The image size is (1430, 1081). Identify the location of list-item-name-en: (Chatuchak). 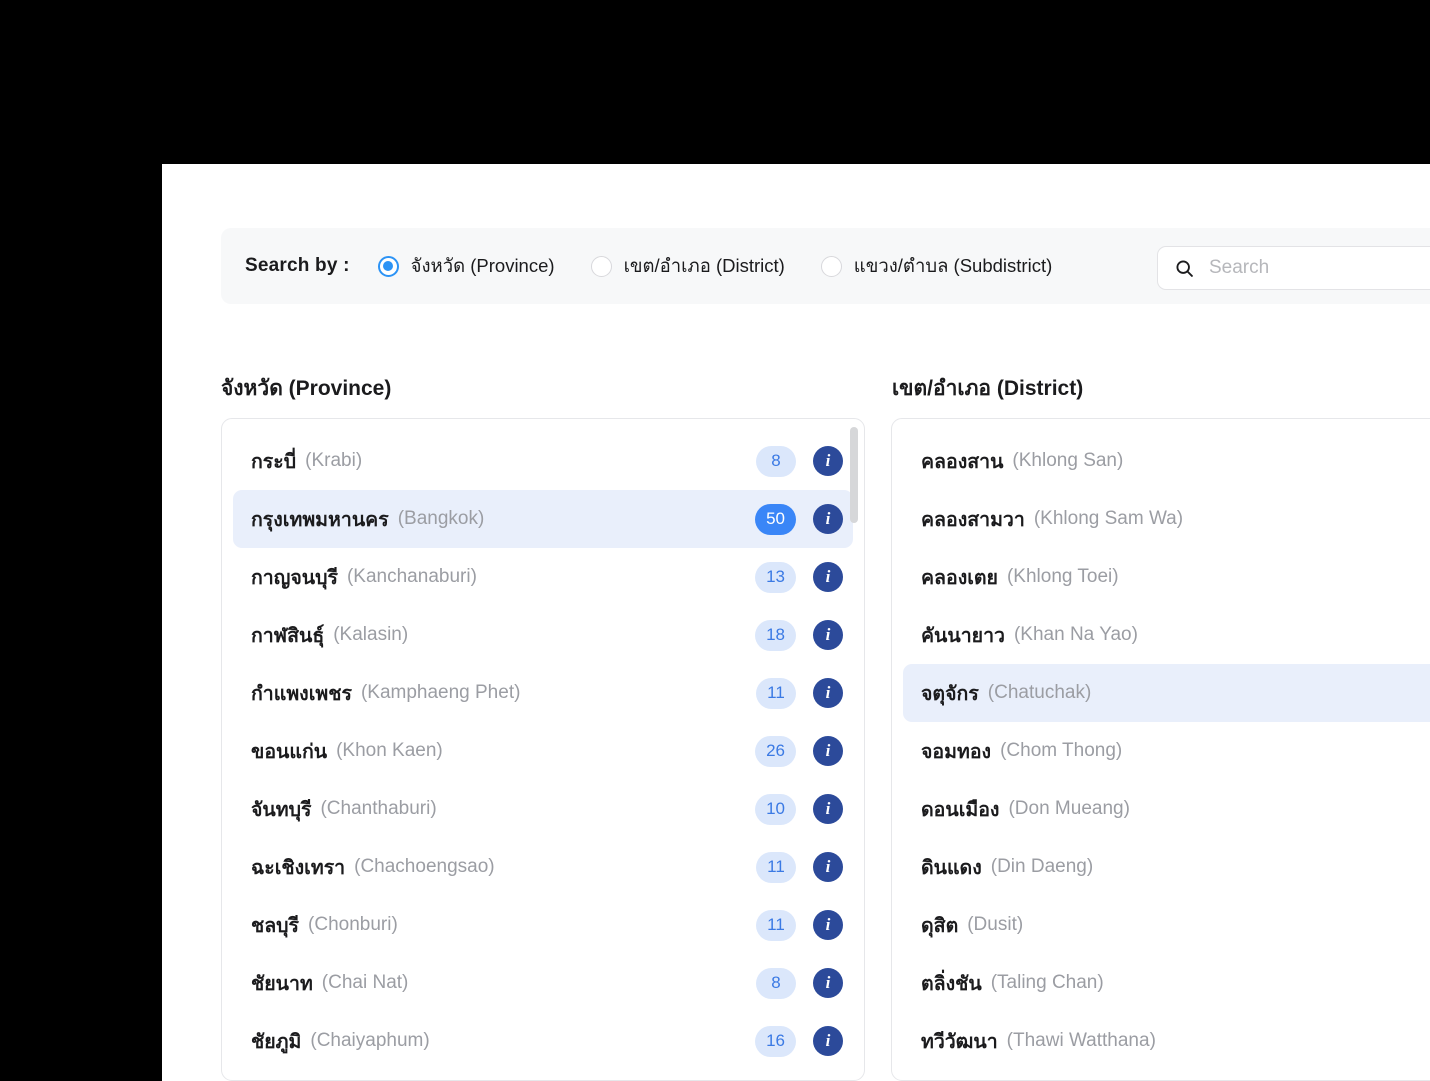
(1039, 692).